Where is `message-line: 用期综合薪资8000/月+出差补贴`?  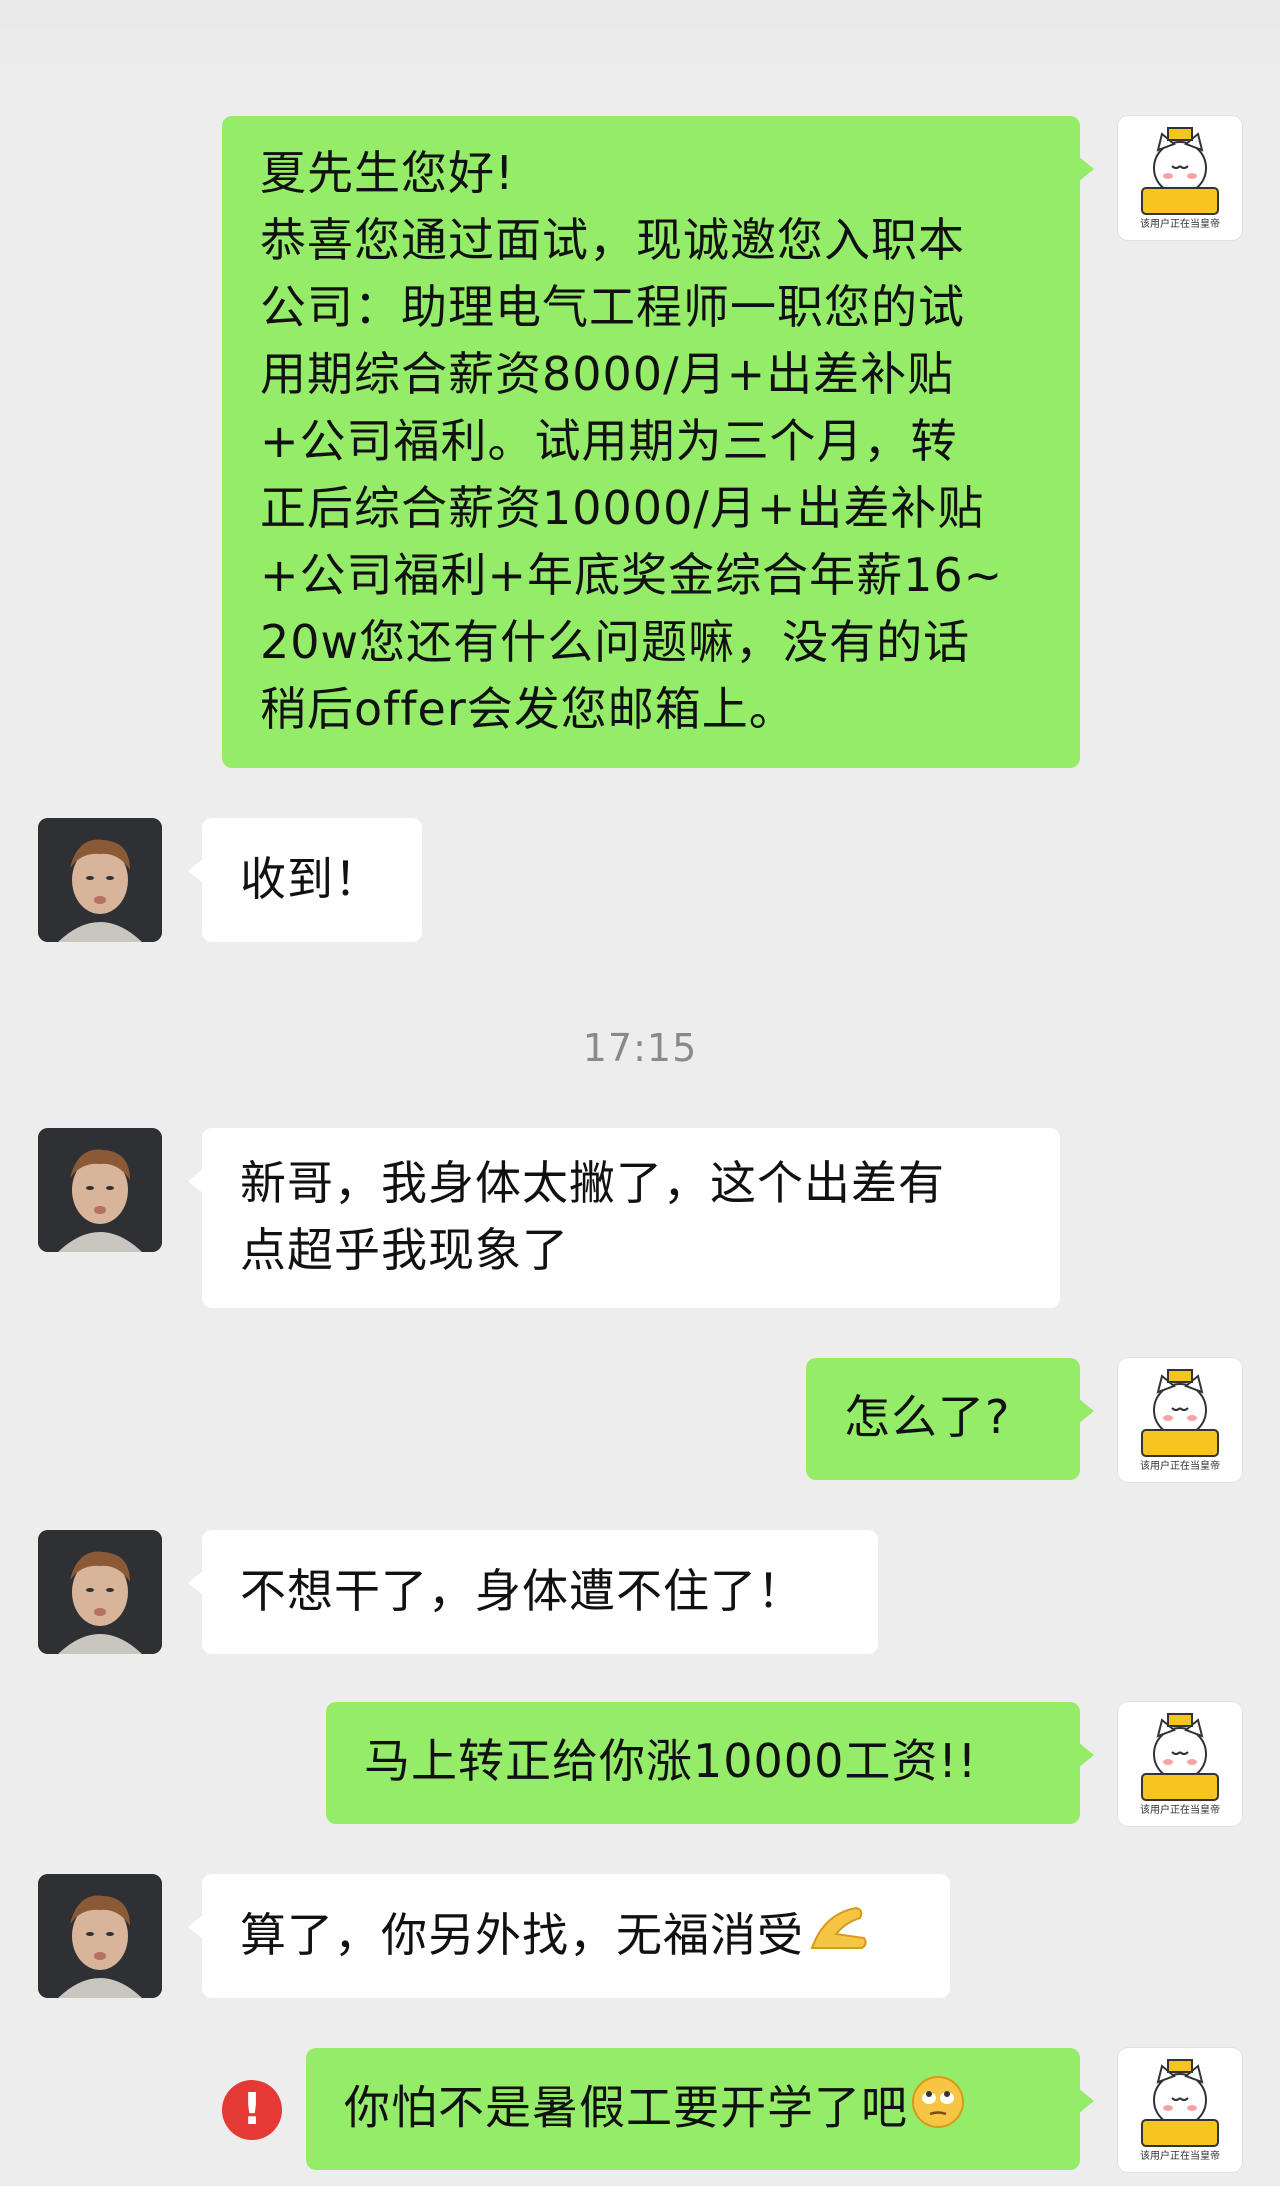 message-line: 用期综合薪资8000/月+出差补贴 is located at coordinates (607, 374).